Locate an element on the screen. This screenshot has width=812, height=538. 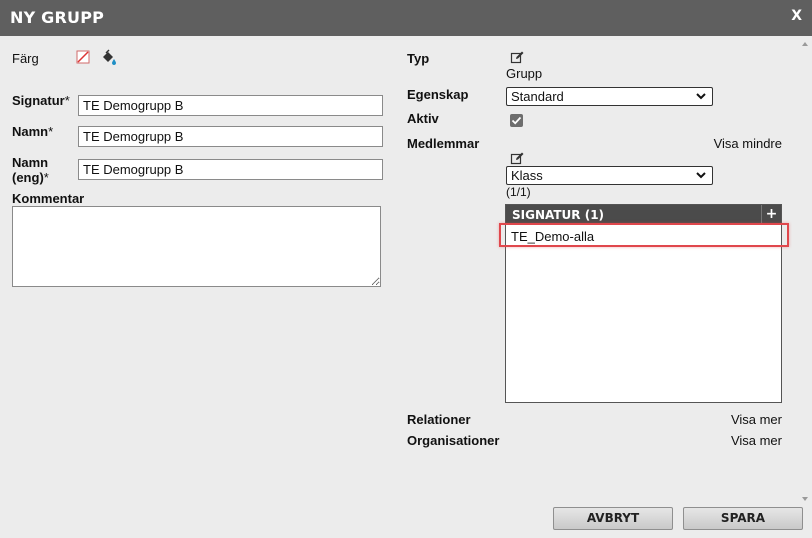
no-color-icon is located at coordinates (83, 57).